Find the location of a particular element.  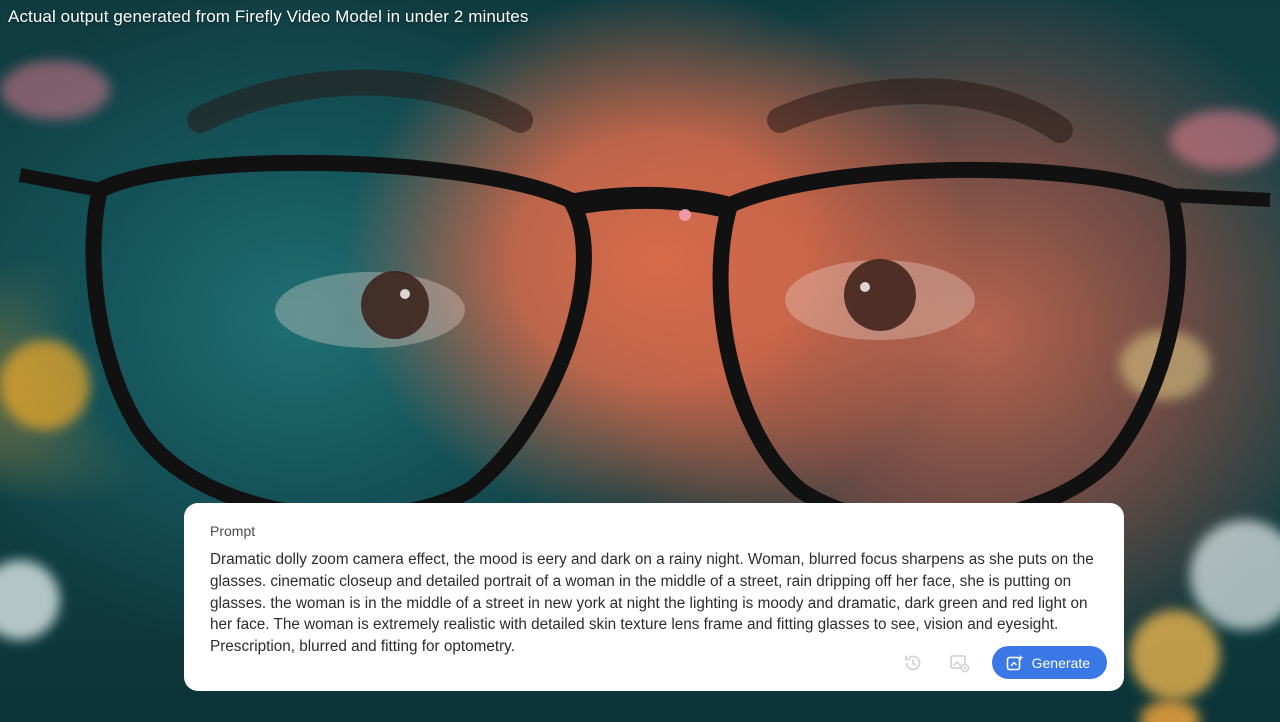

image-reference-icon is located at coordinates (959, 663).